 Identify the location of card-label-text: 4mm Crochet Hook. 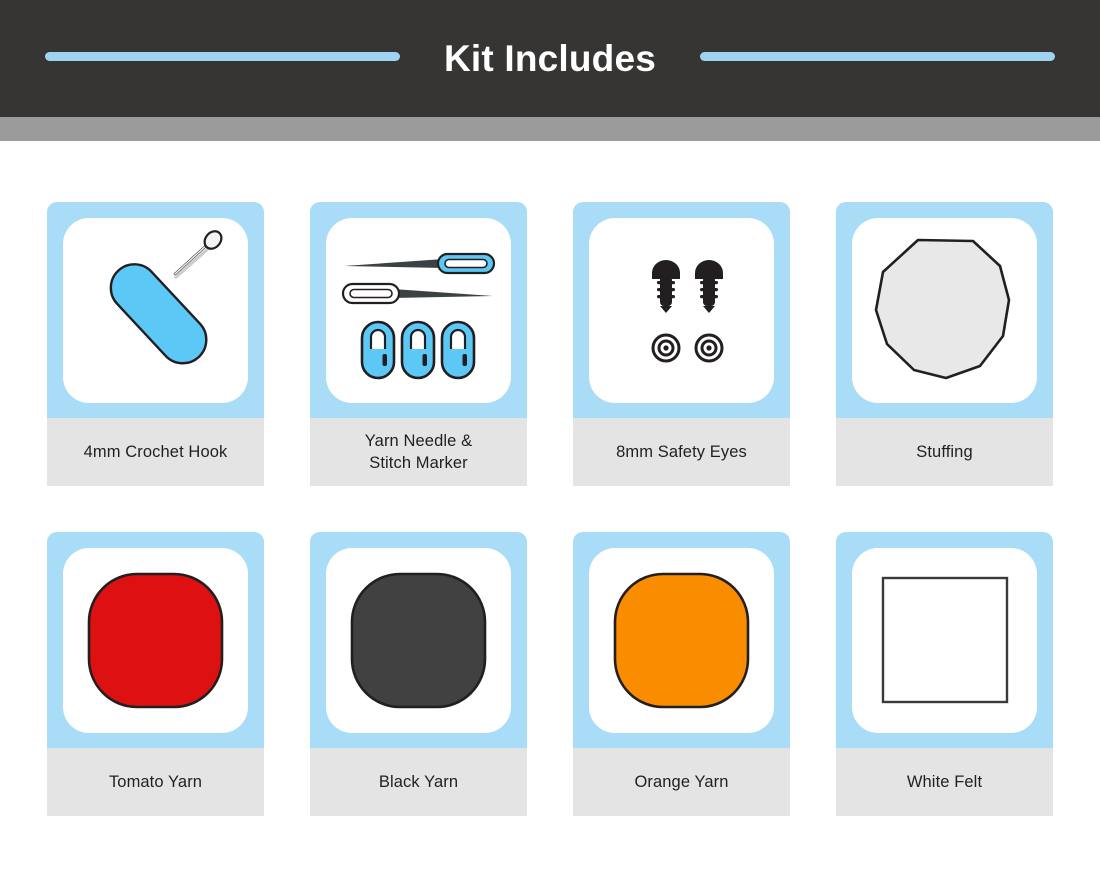
(155, 451).